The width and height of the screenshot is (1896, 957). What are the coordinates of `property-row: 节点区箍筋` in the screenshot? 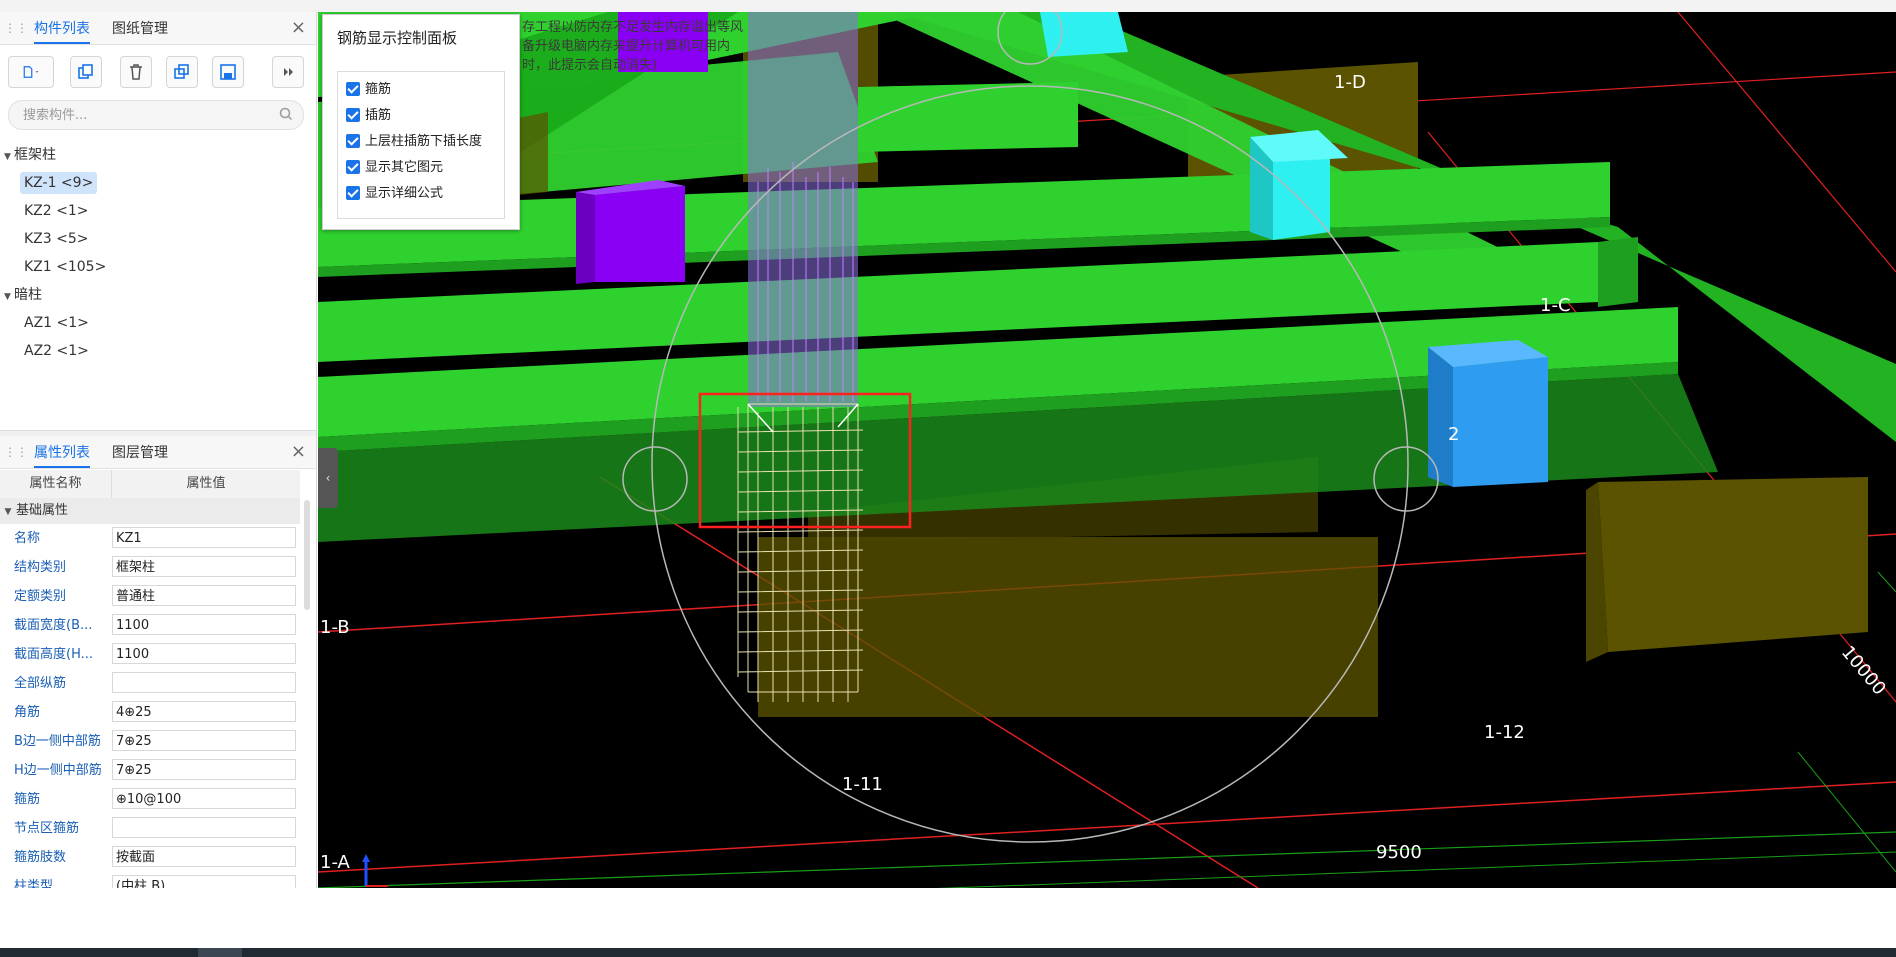 It's located at (150, 828).